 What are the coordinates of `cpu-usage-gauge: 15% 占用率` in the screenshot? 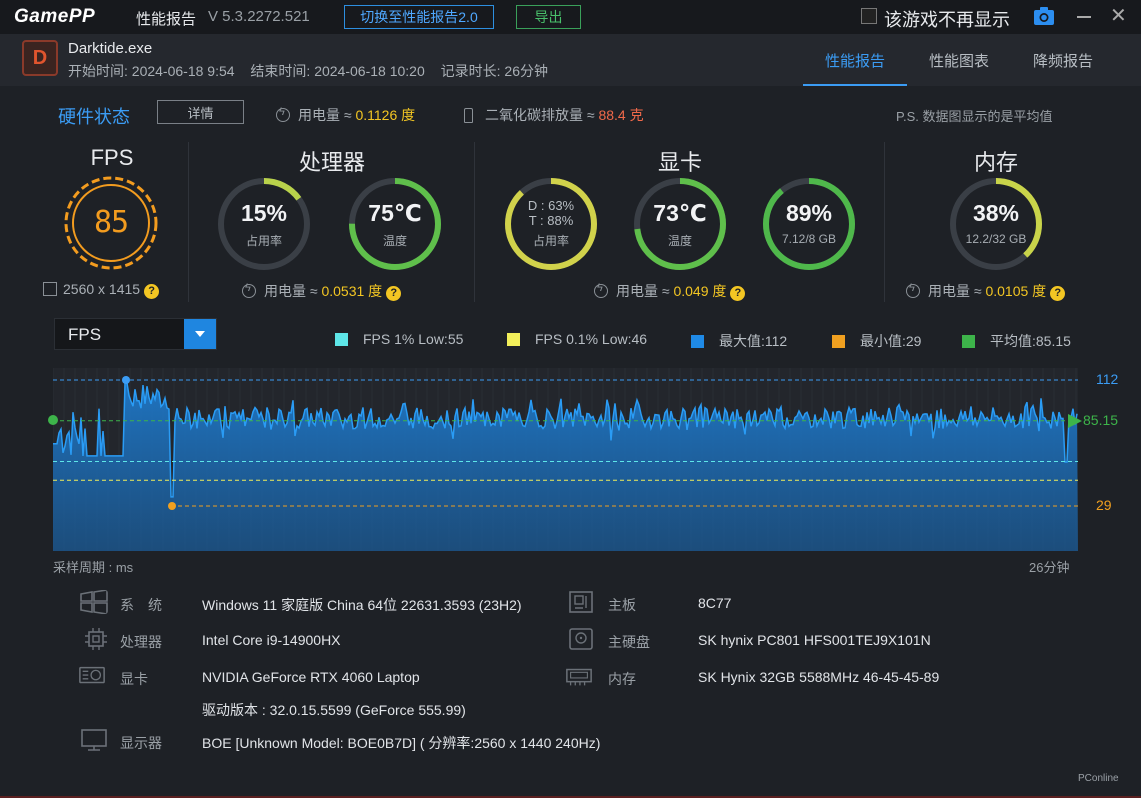 It's located at (264, 224).